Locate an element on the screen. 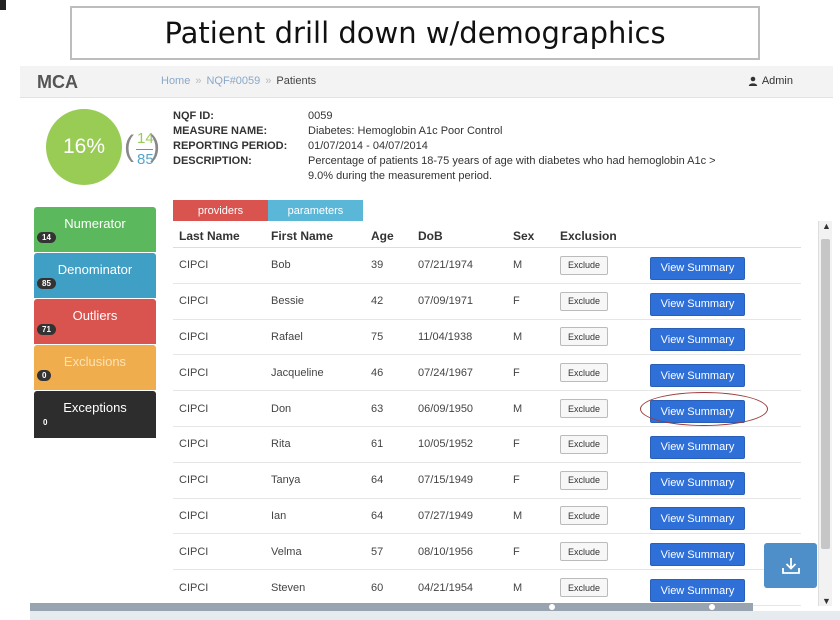 The height and width of the screenshot is (620, 840). slide-title: Patient drill down w/demographics is located at coordinates (415, 33).